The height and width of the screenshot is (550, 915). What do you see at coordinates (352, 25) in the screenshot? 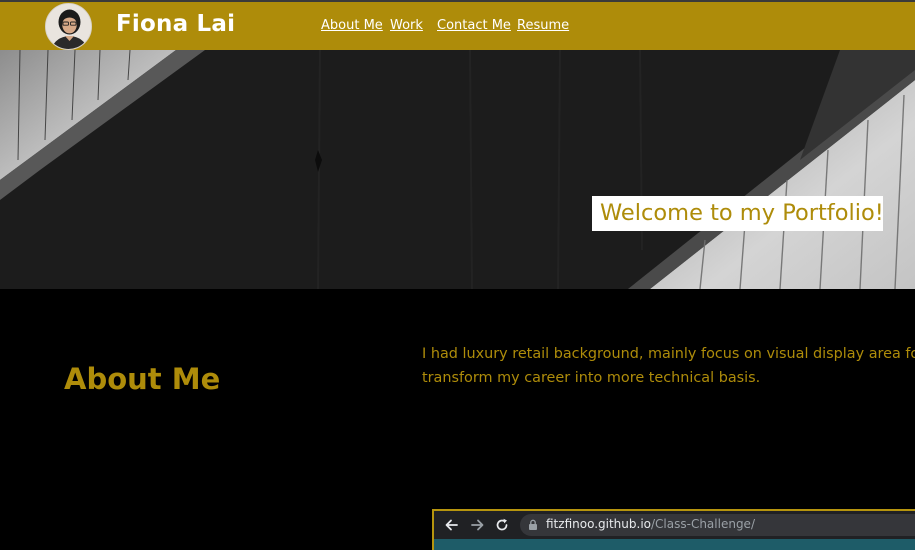
I see `nav-link-about-me: About Me` at bounding box center [352, 25].